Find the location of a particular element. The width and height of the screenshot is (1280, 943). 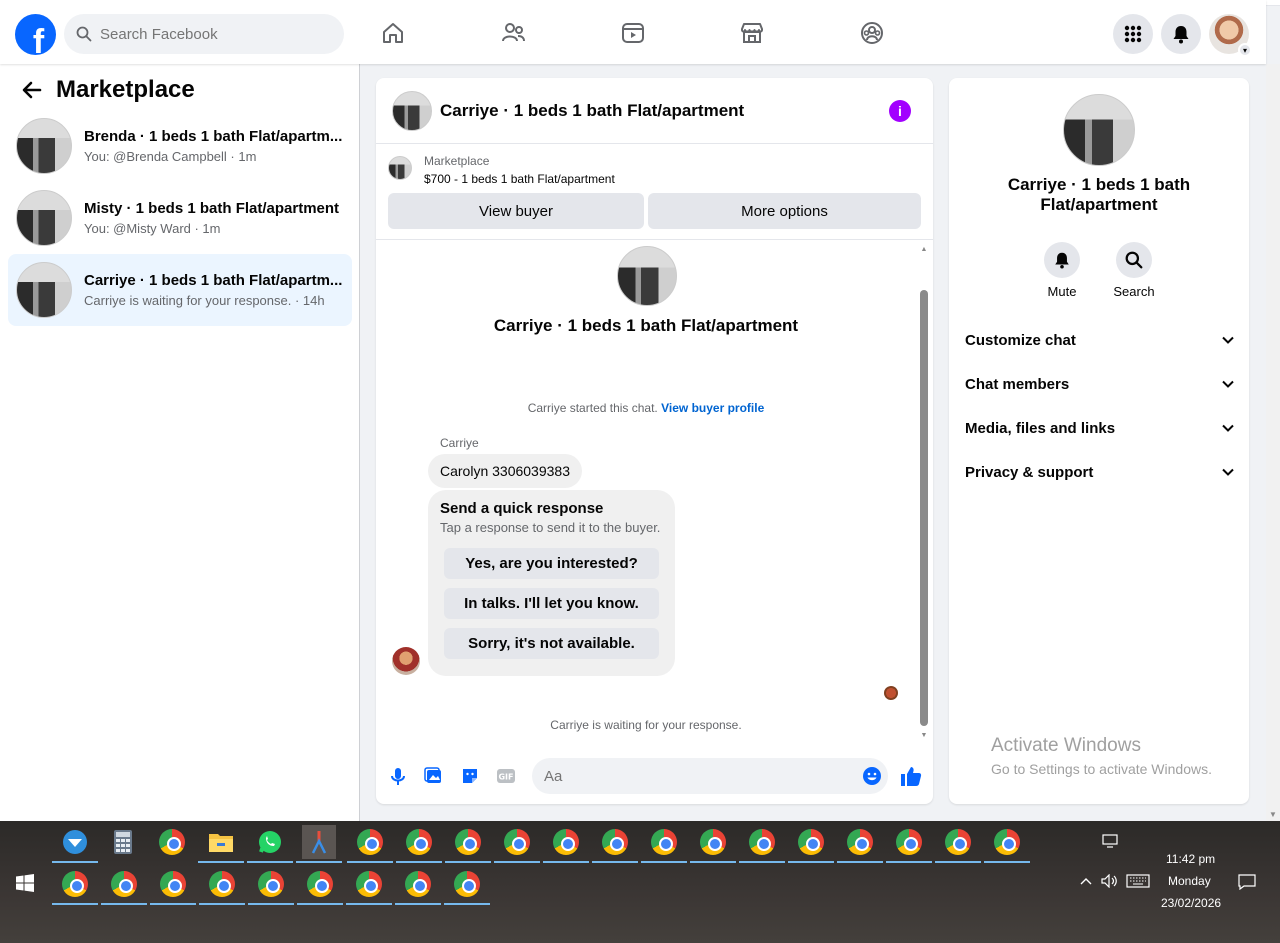

mute-bell-icon is located at coordinates (1062, 260).